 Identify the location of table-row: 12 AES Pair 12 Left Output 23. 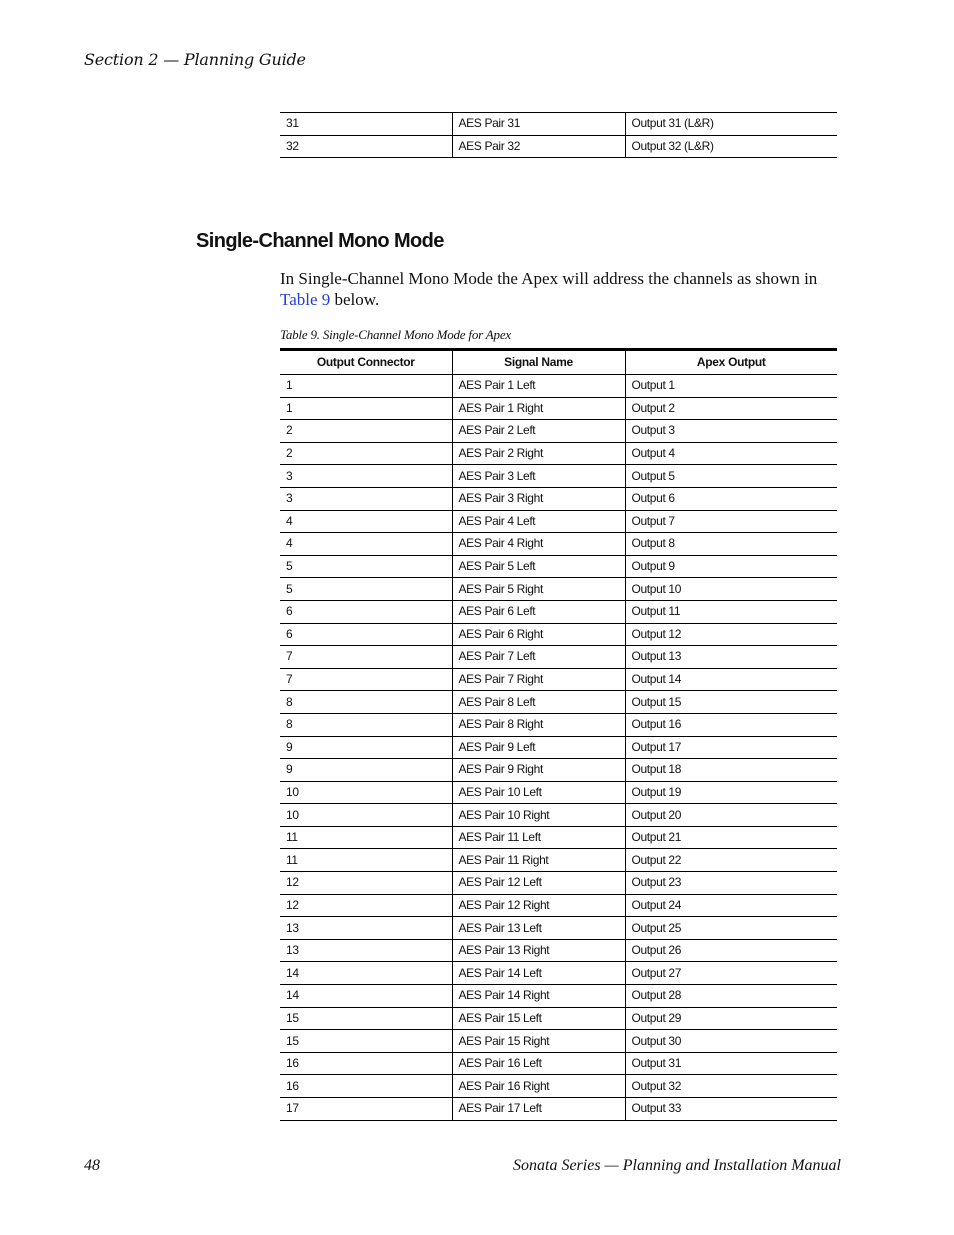
(558, 883).